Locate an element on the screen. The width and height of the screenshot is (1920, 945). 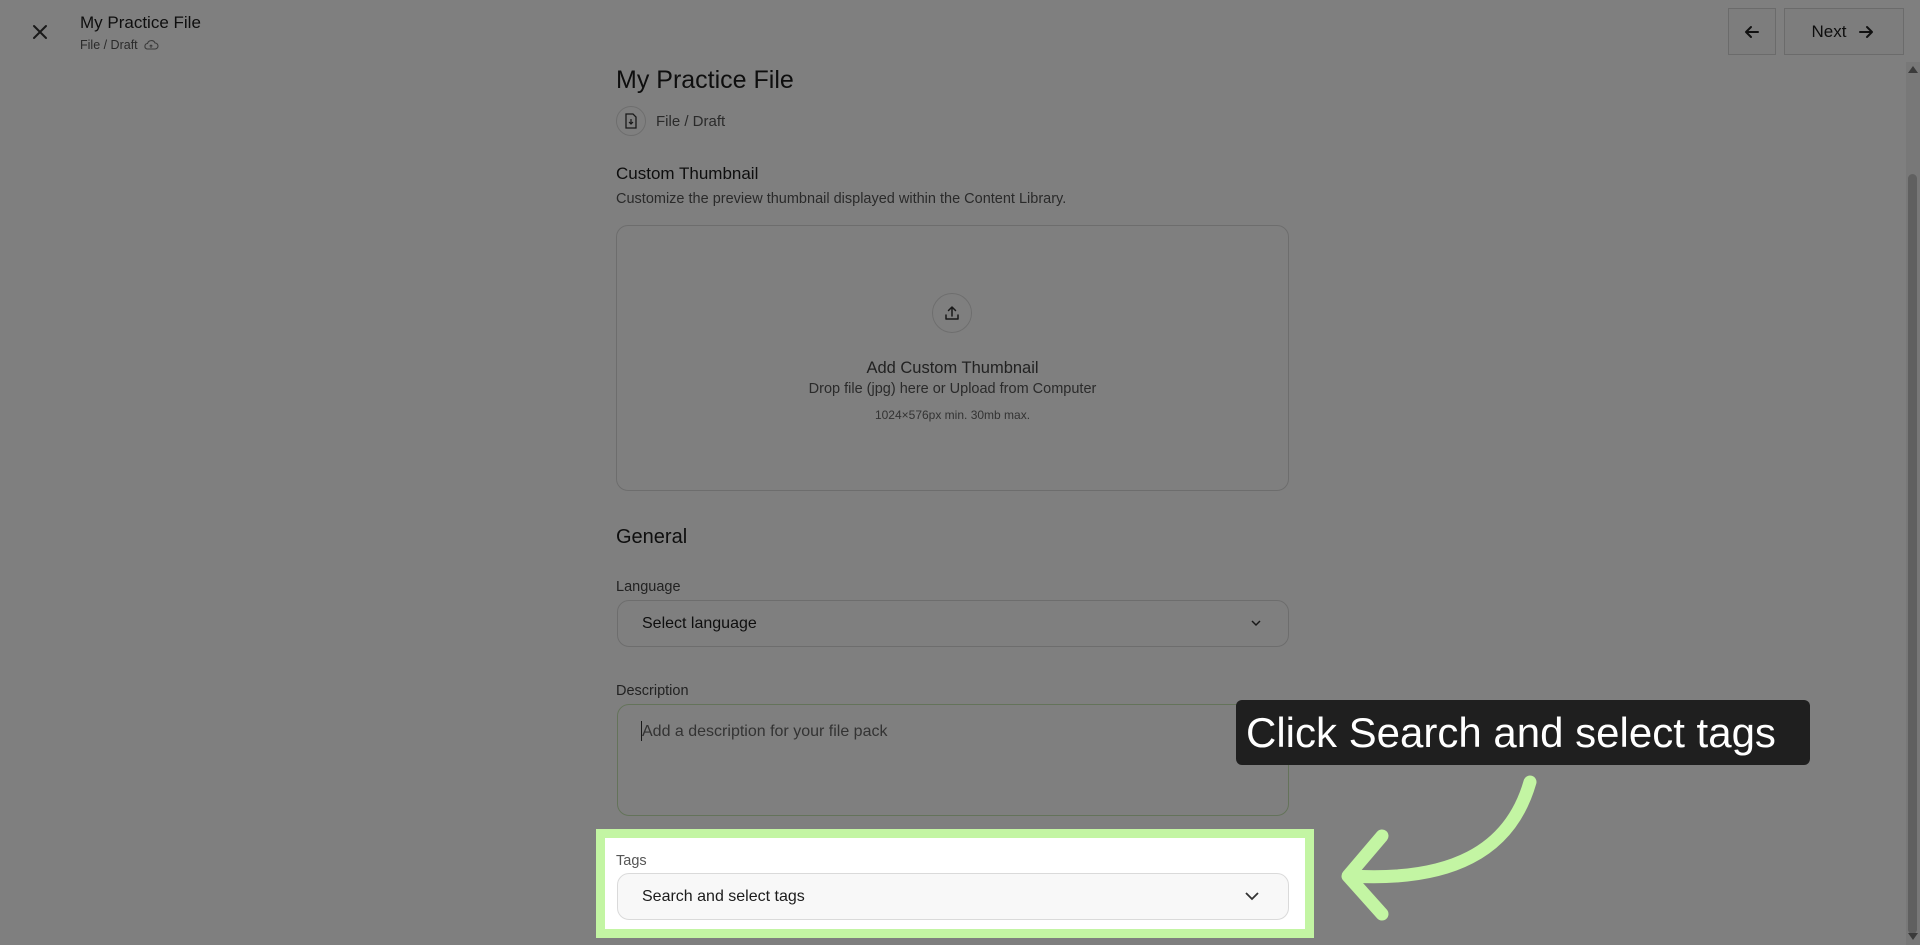
tags-select-value: Search and select tags is located at coordinates (723, 896).